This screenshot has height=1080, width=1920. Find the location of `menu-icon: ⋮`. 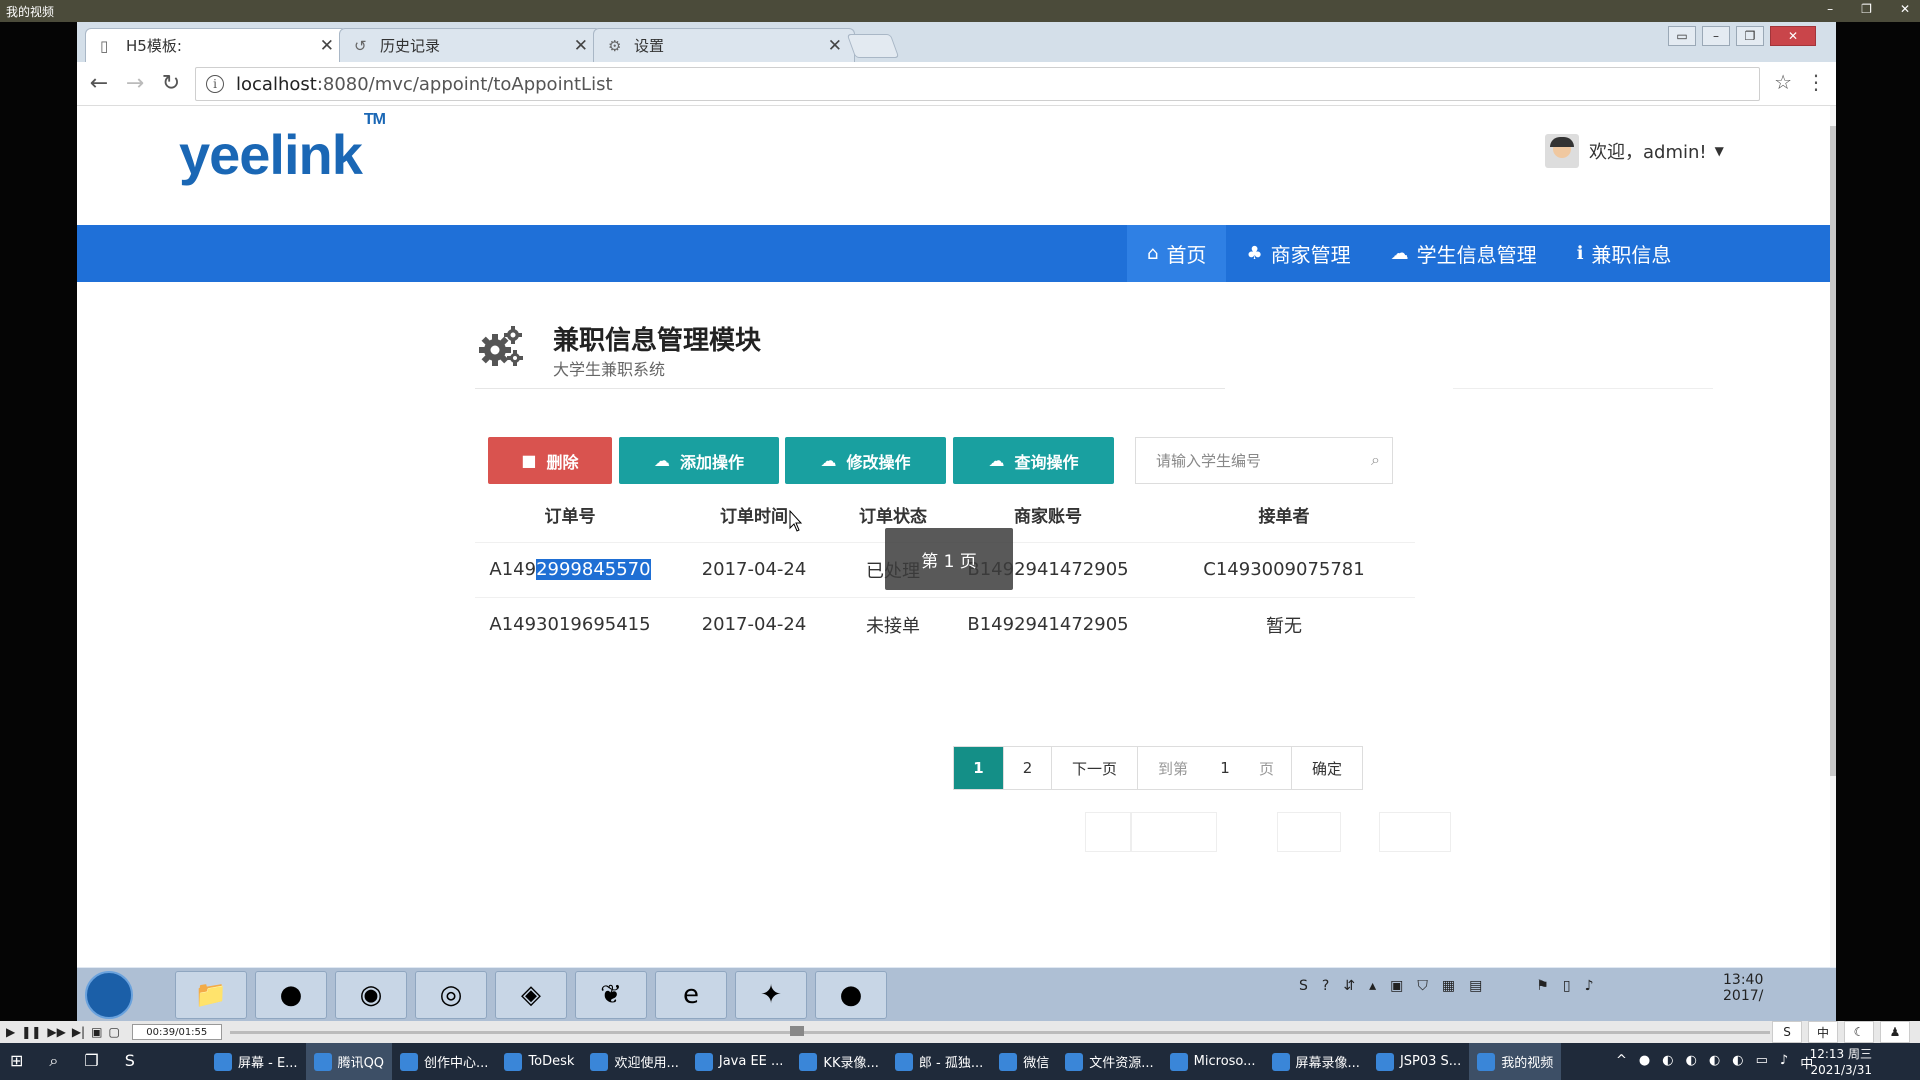

menu-icon: ⋮ is located at coordinates (1816, 82).